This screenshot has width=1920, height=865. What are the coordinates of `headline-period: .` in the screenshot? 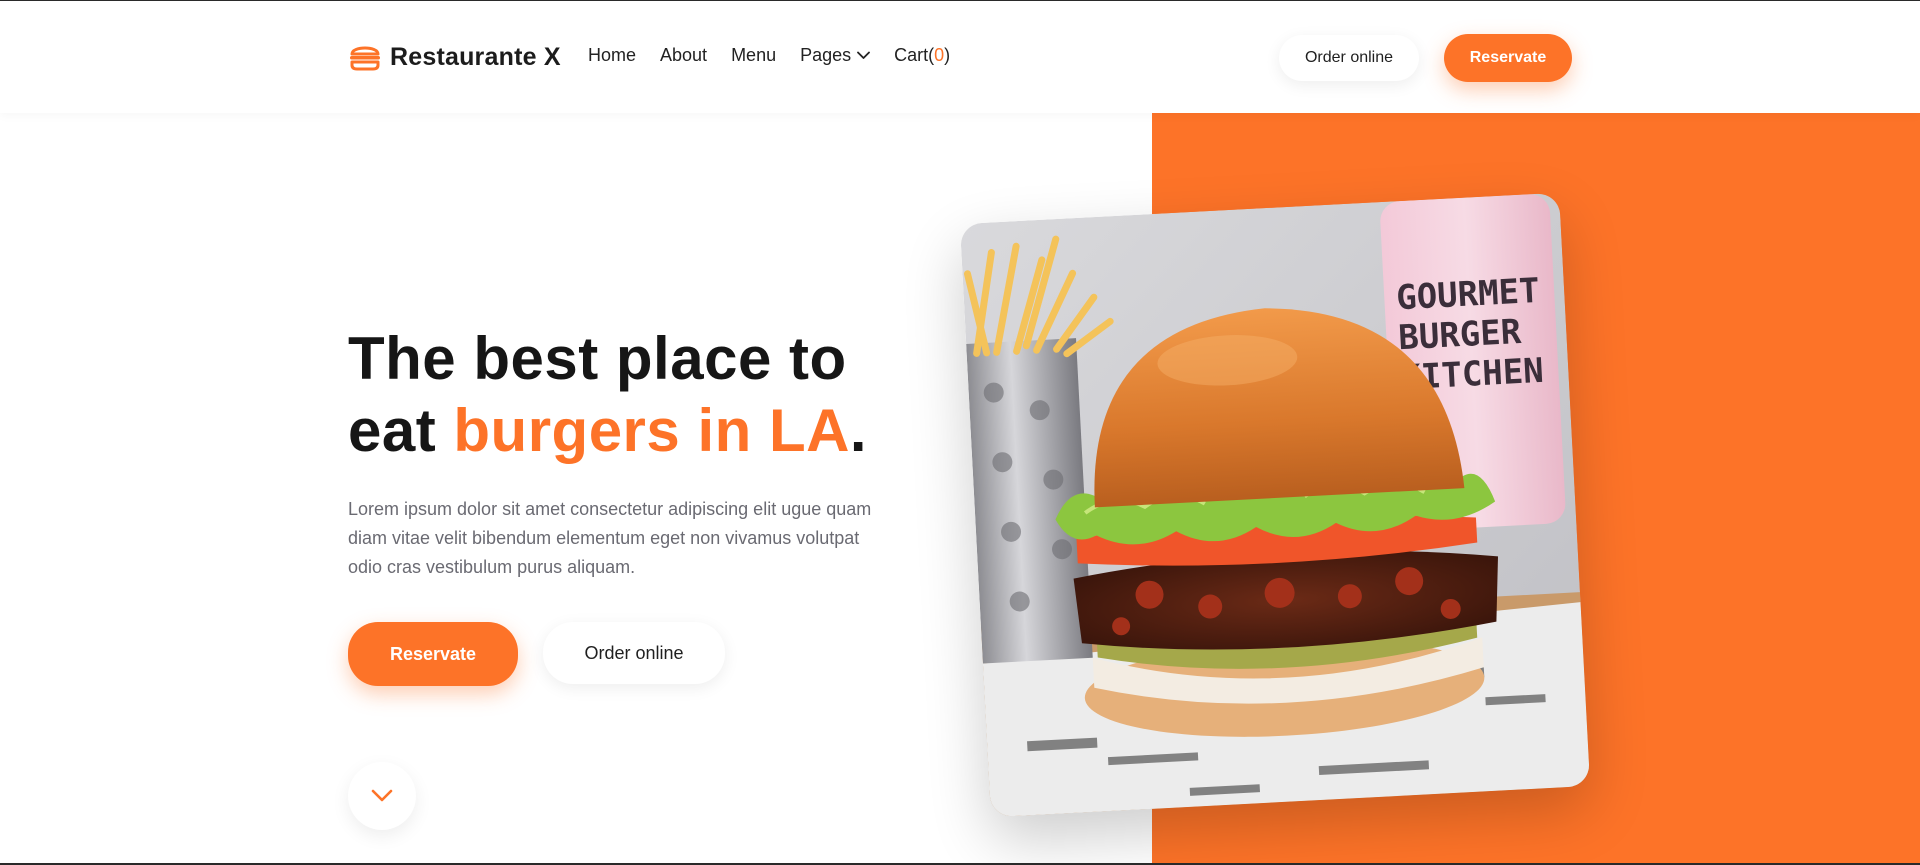 It's located at (858, 430).